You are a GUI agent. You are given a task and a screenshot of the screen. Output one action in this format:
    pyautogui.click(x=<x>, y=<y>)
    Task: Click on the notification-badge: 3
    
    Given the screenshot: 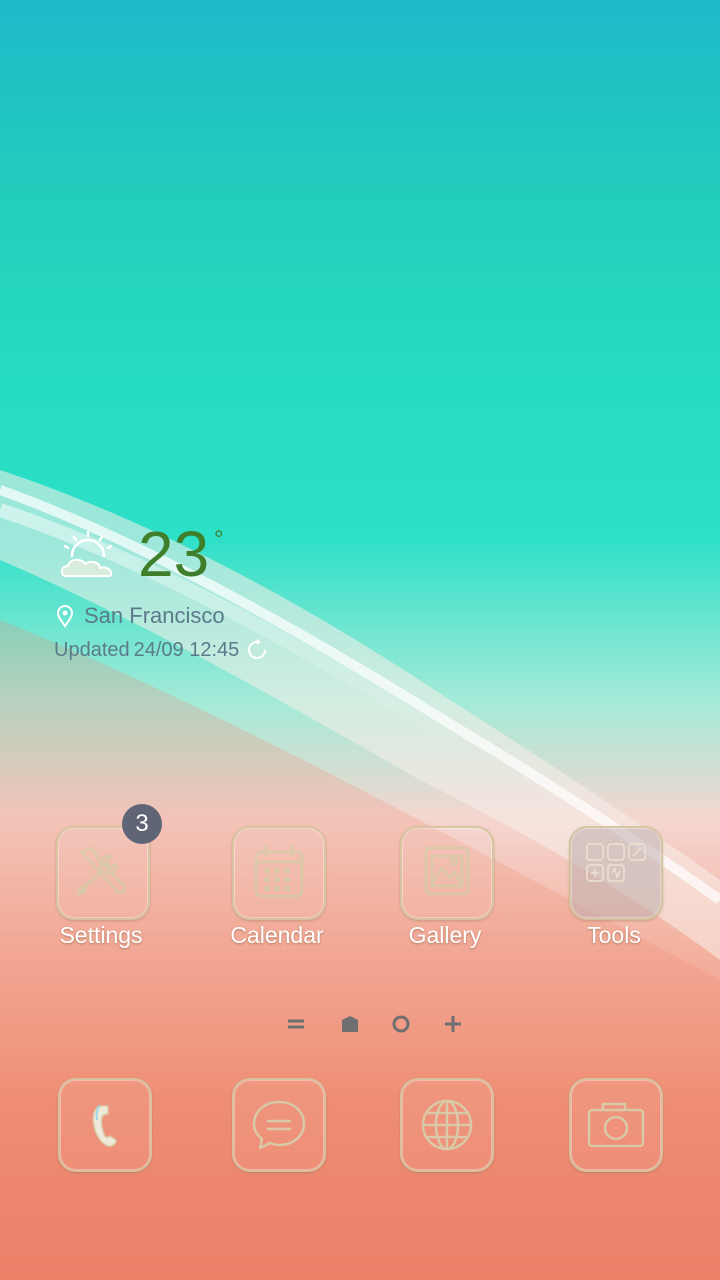 What is the action you would take?
    pyautogui.click(x=142, y=824)
    